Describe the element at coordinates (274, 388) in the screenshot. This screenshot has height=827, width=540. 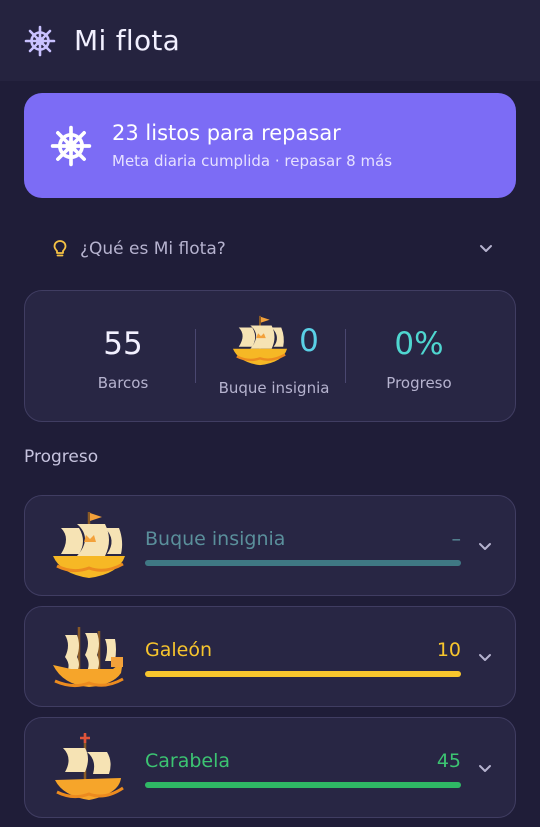
I see `stat-flagship-label: Buque insignia` at that location.